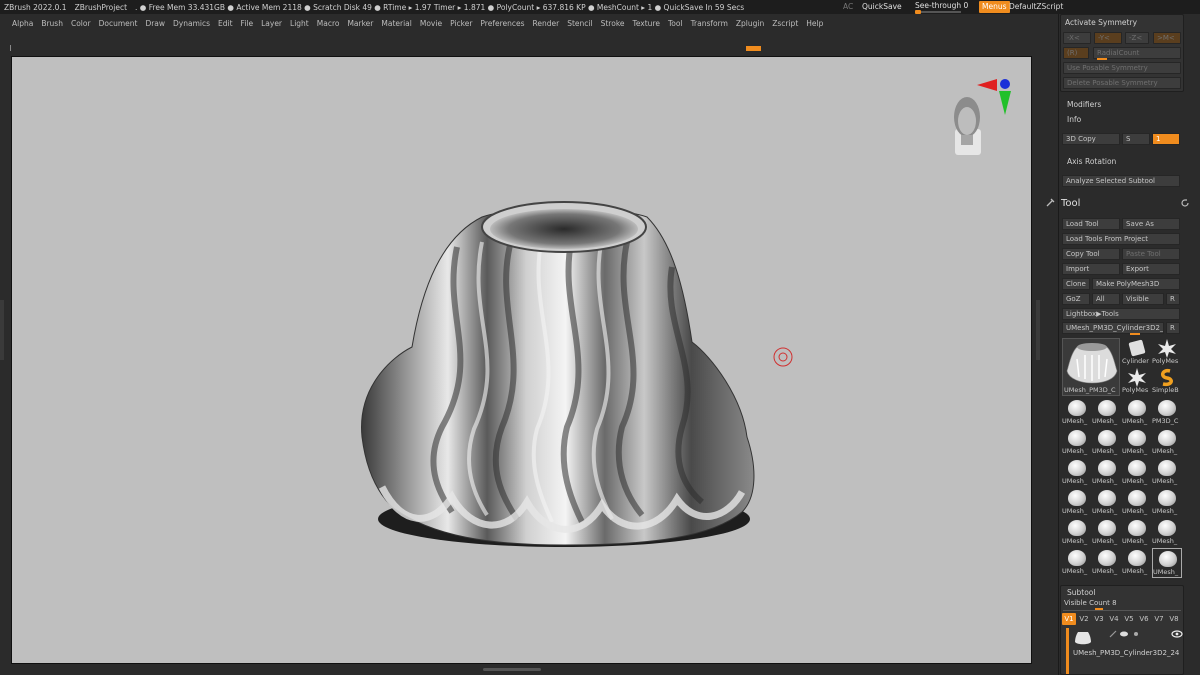 This screenshot has width=1200, height=675. Describe the element at coordinates (1167, 353) in the screenshot. I see `tool-thumb-polymesh: PolyMes` at that location.